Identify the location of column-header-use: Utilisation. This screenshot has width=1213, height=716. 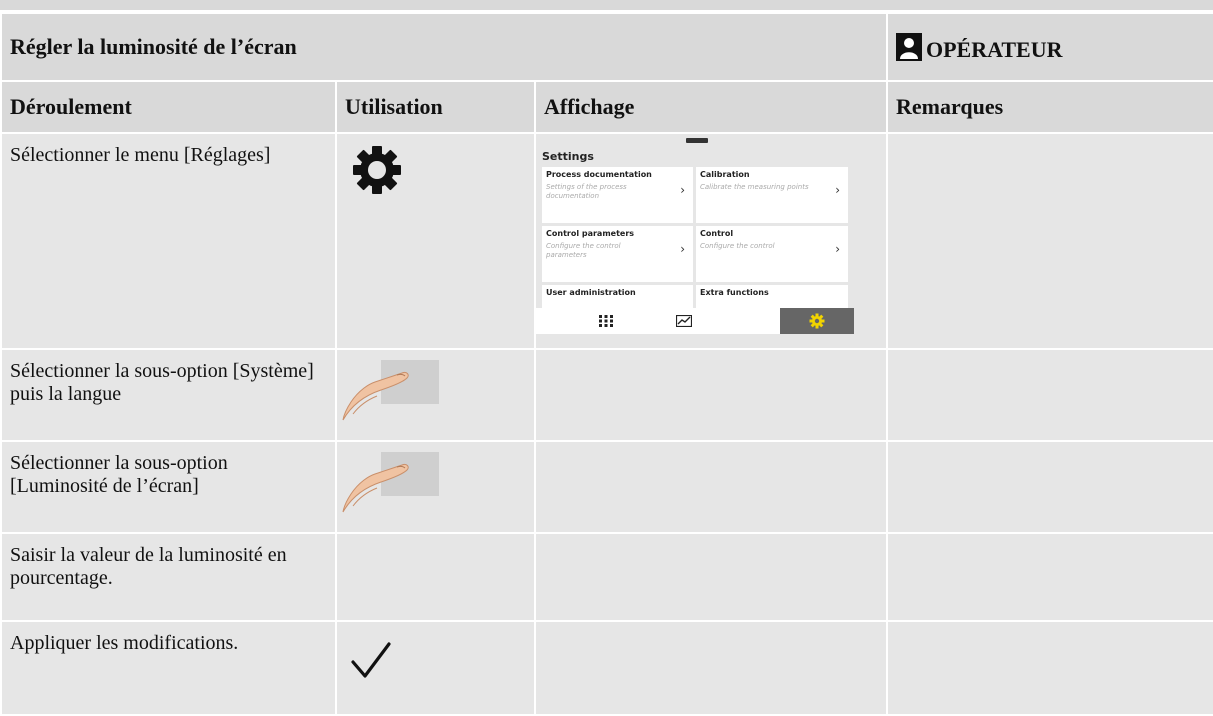
(435, 107).